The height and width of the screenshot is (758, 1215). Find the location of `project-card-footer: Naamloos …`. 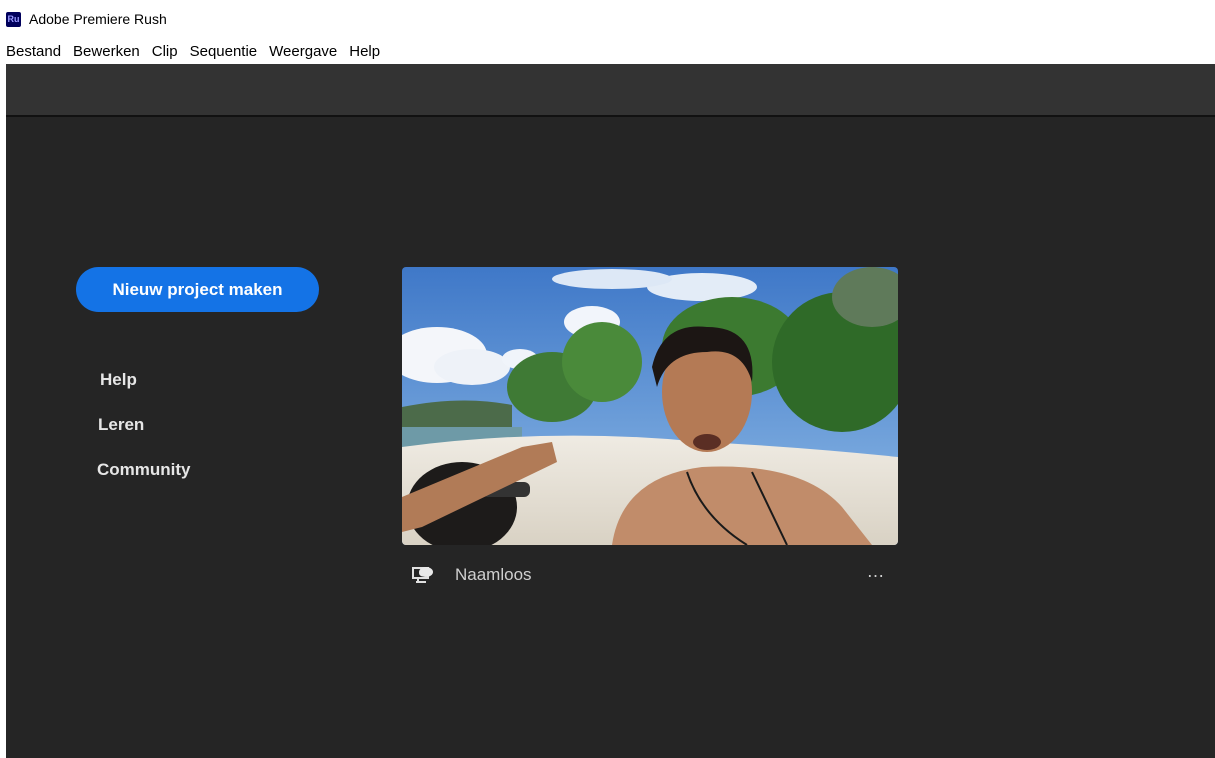

project-card-footer: Naamloos … is located at coordinates (650, 574).